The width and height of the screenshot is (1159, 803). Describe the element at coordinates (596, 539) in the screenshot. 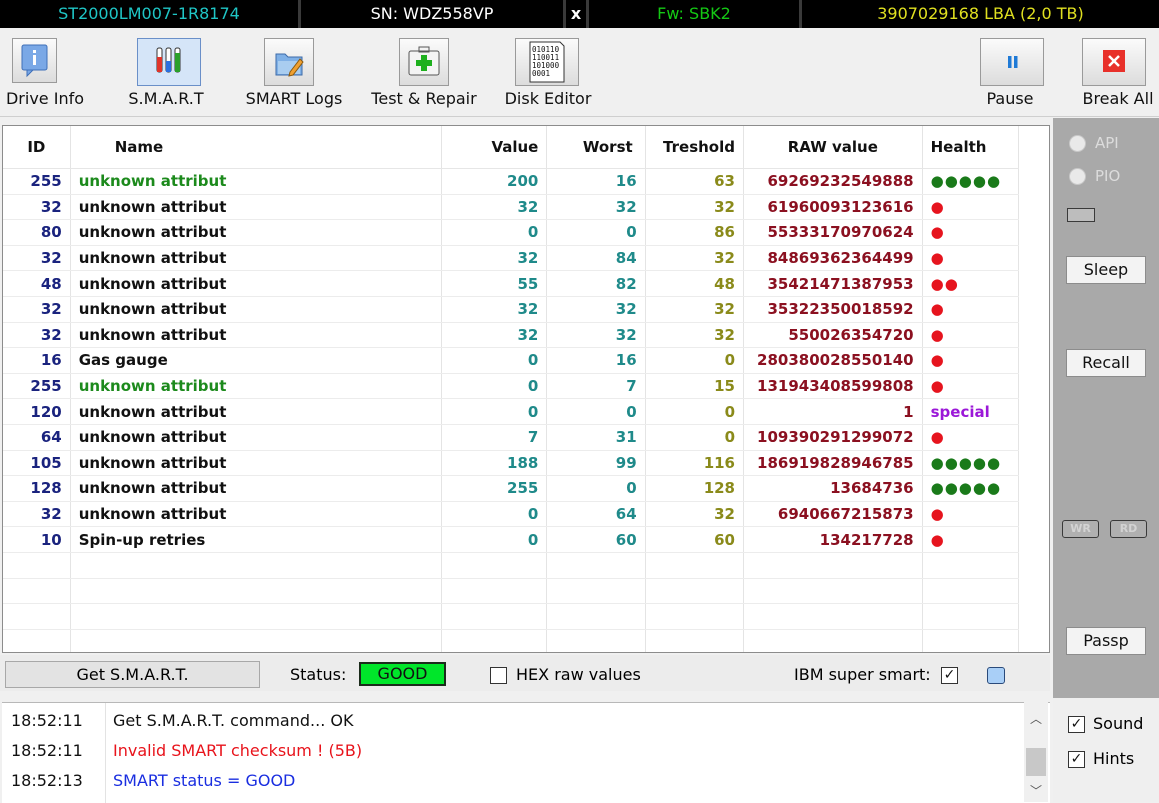

I see `attr-worst: 60` at that location.